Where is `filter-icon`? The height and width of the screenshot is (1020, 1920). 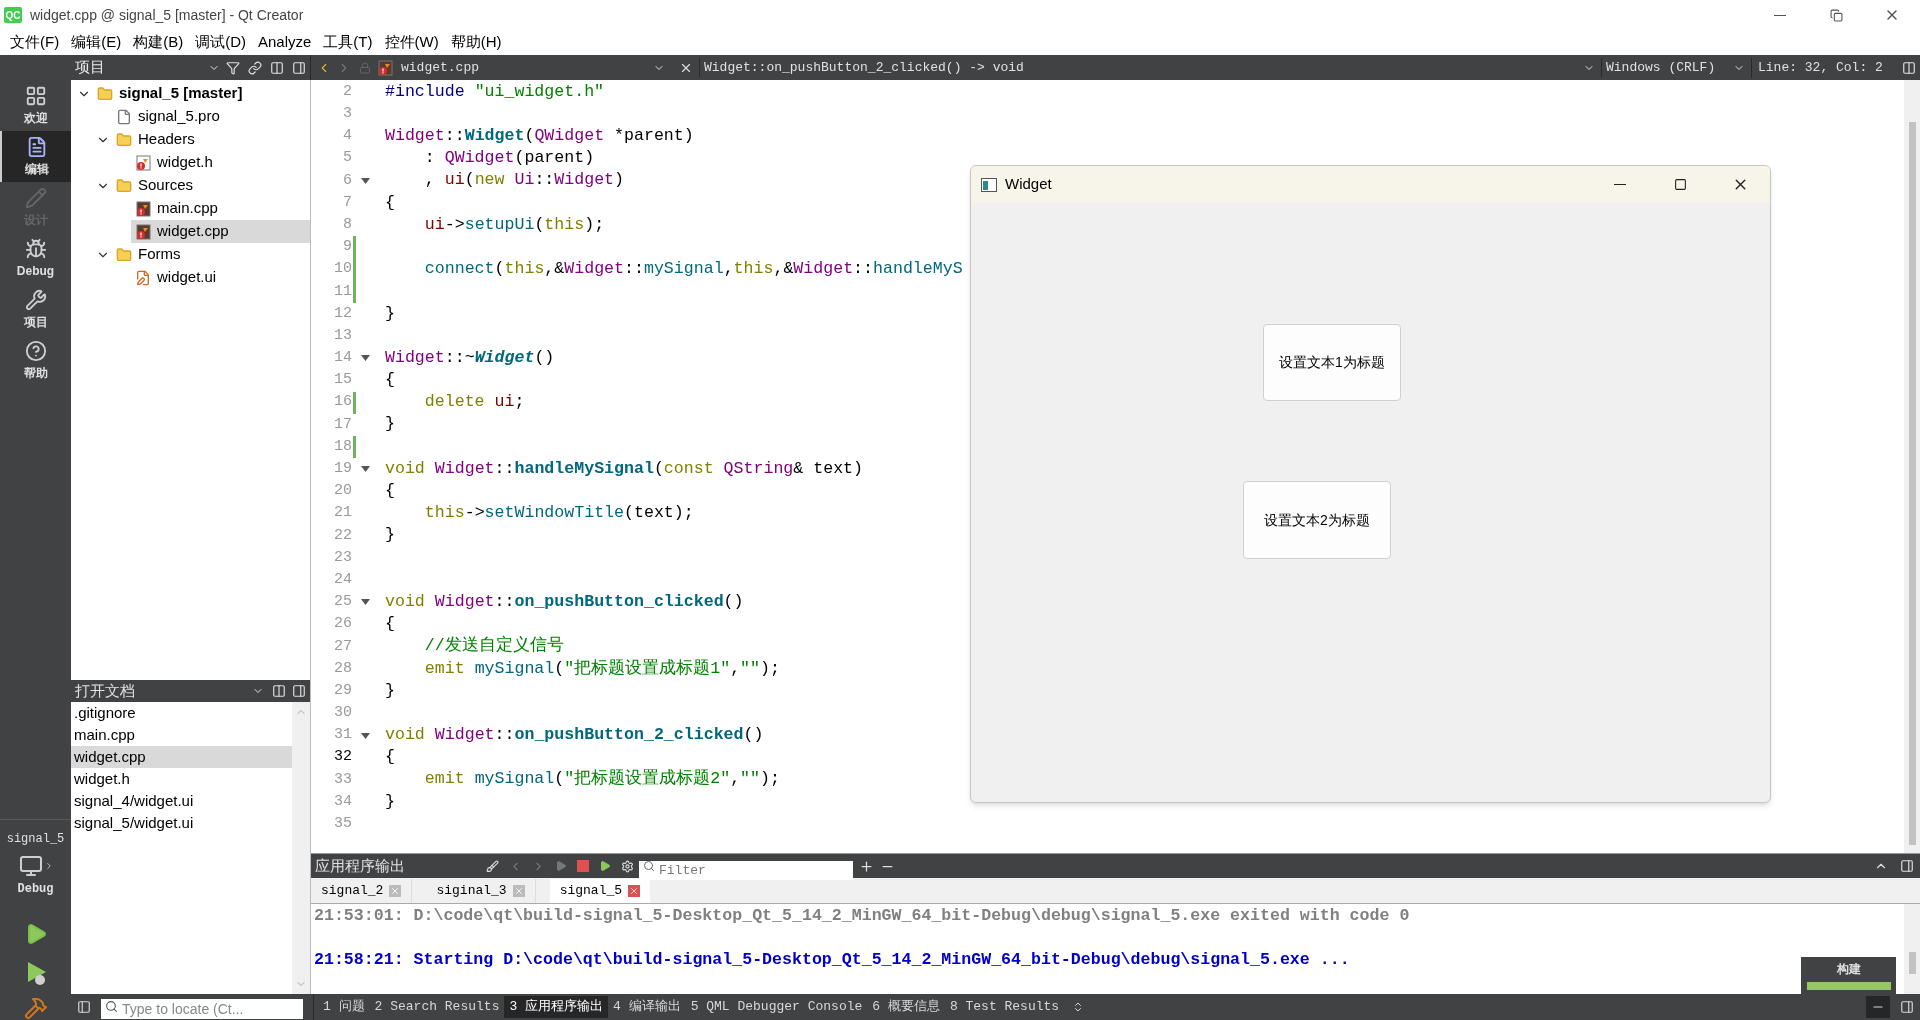
filter-icon is located at coordinates (233, 67).